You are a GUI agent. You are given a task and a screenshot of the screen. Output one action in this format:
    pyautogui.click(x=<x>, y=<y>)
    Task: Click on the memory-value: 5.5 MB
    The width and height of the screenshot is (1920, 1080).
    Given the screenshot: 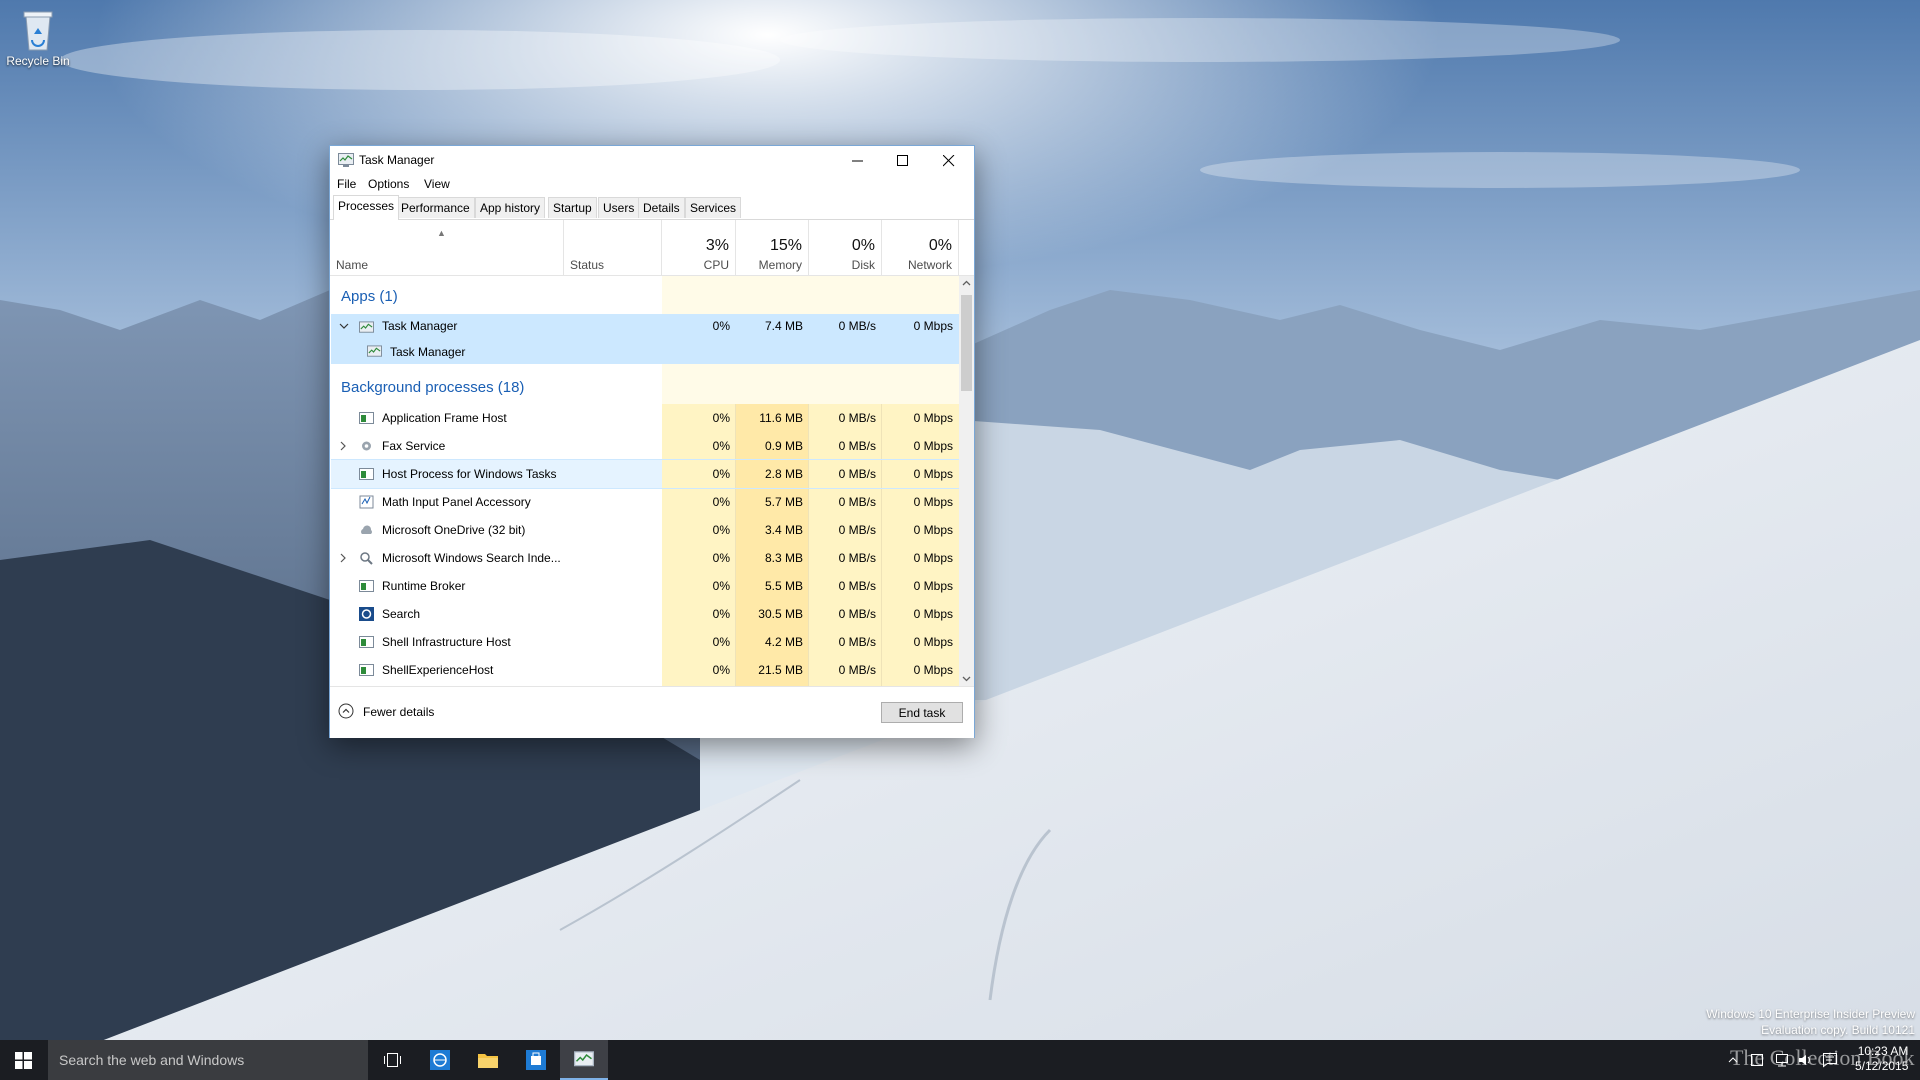 What is the action you would take?
    pyautogui.click(x=783, y=586)
    